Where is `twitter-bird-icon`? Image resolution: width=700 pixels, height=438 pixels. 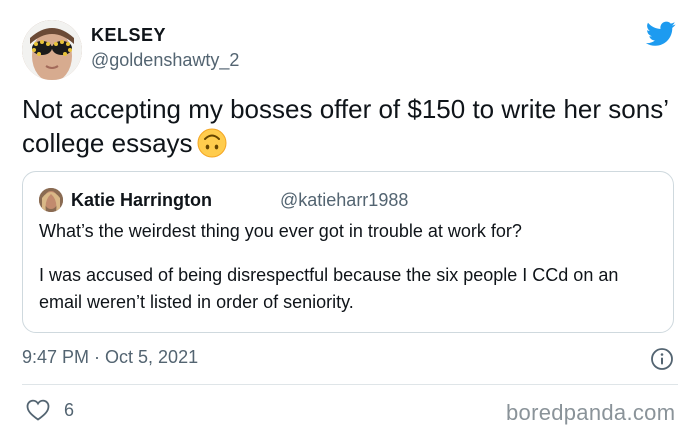
twitter-bird-icon is located at coordinates (661, 34).